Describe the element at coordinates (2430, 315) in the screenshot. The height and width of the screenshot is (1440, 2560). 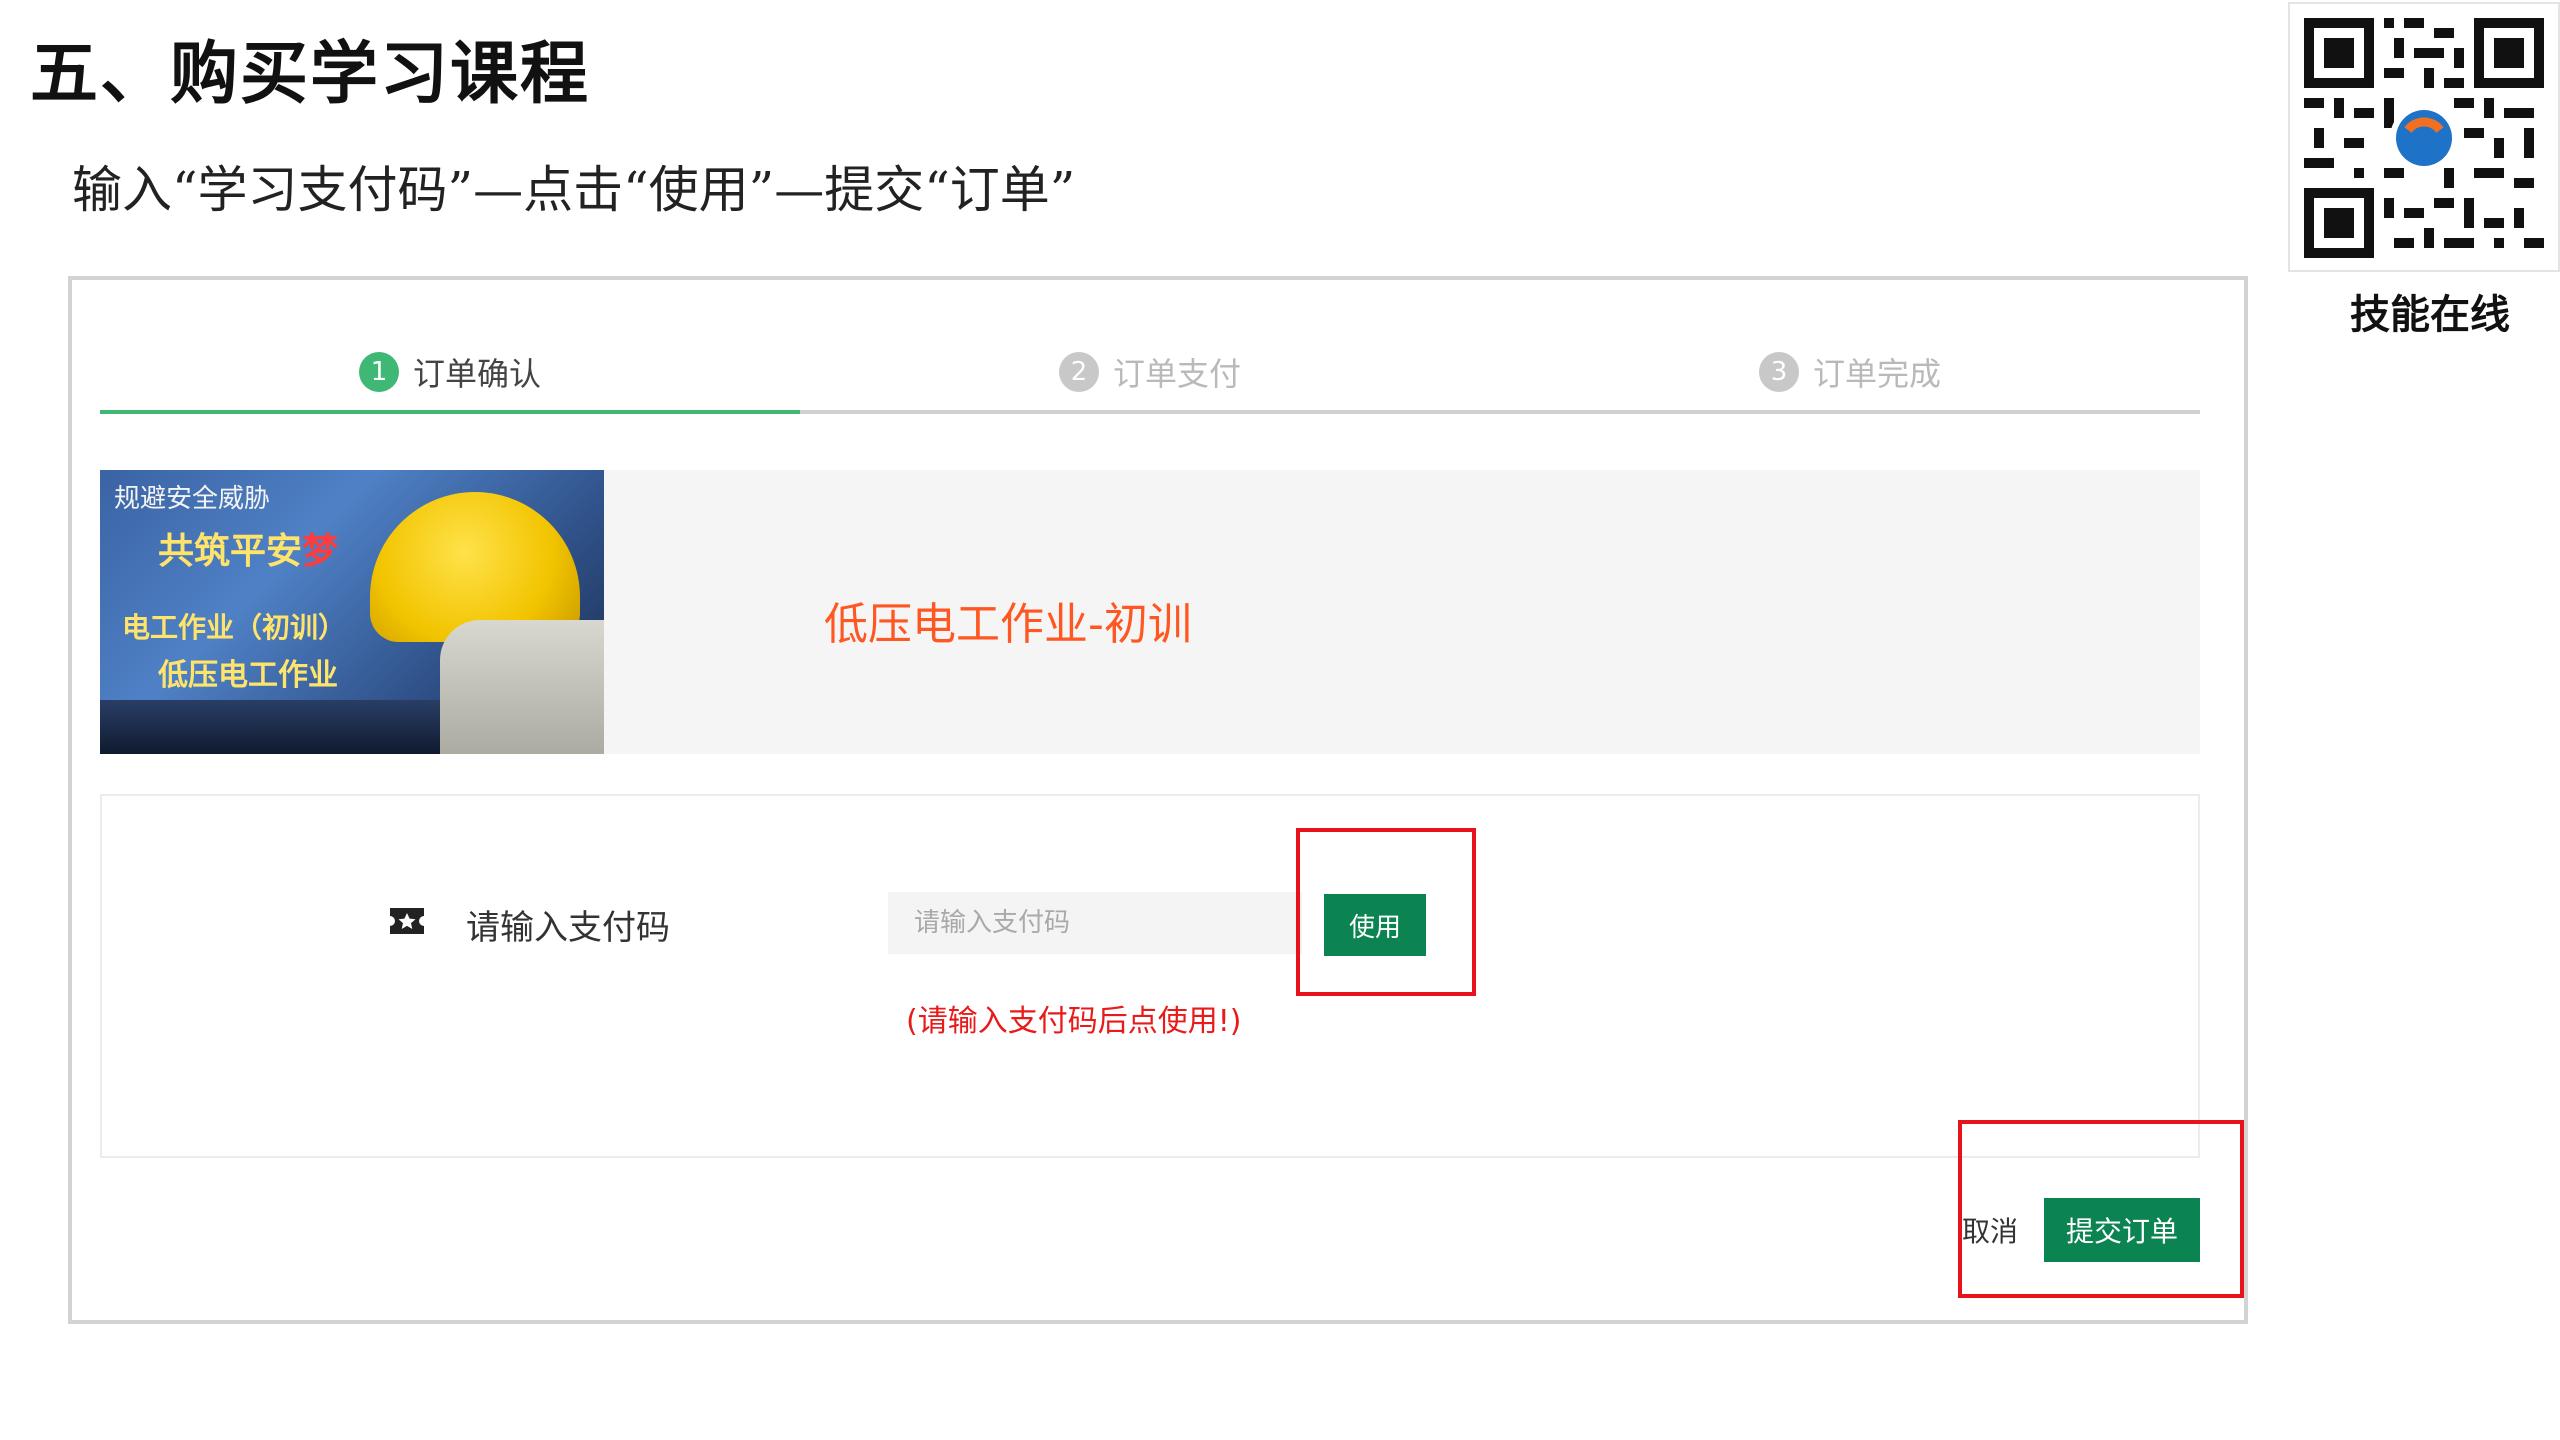
I see `qr-caption: 技能在线` at that location.